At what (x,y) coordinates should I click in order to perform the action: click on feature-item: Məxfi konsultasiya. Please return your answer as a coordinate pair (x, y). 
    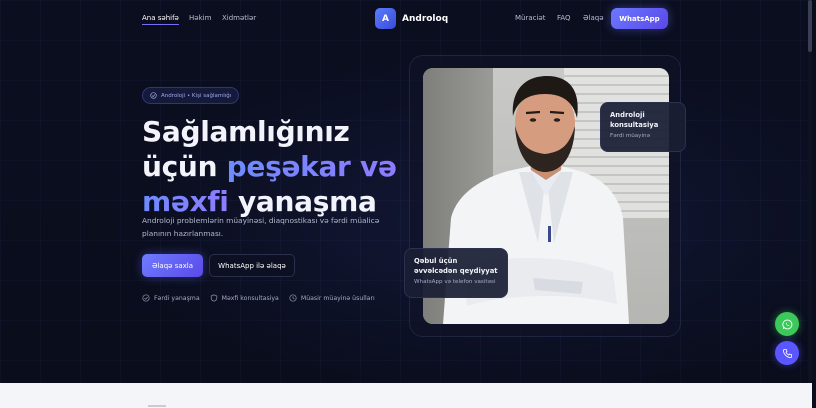
    Looking at the image, I should click on (244, 298).